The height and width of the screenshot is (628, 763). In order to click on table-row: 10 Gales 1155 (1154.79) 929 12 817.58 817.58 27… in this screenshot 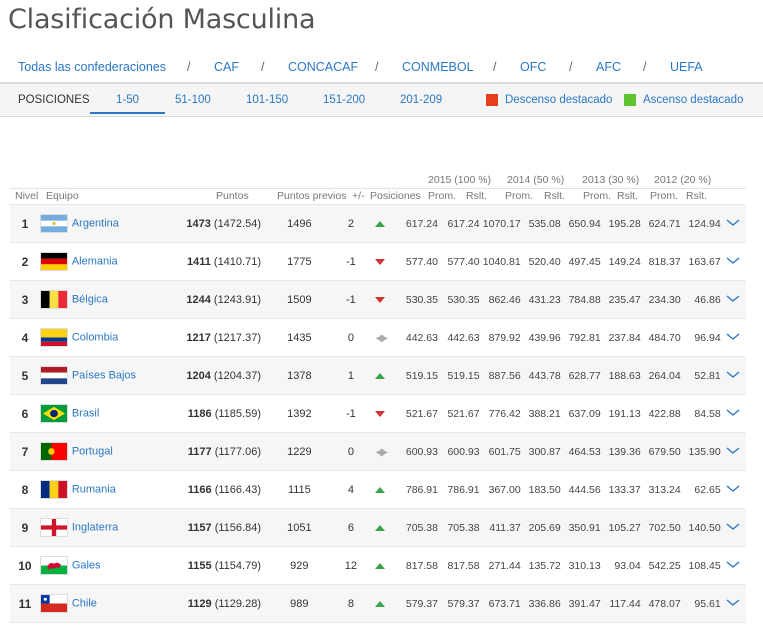, I will do `click(378, 565)`.